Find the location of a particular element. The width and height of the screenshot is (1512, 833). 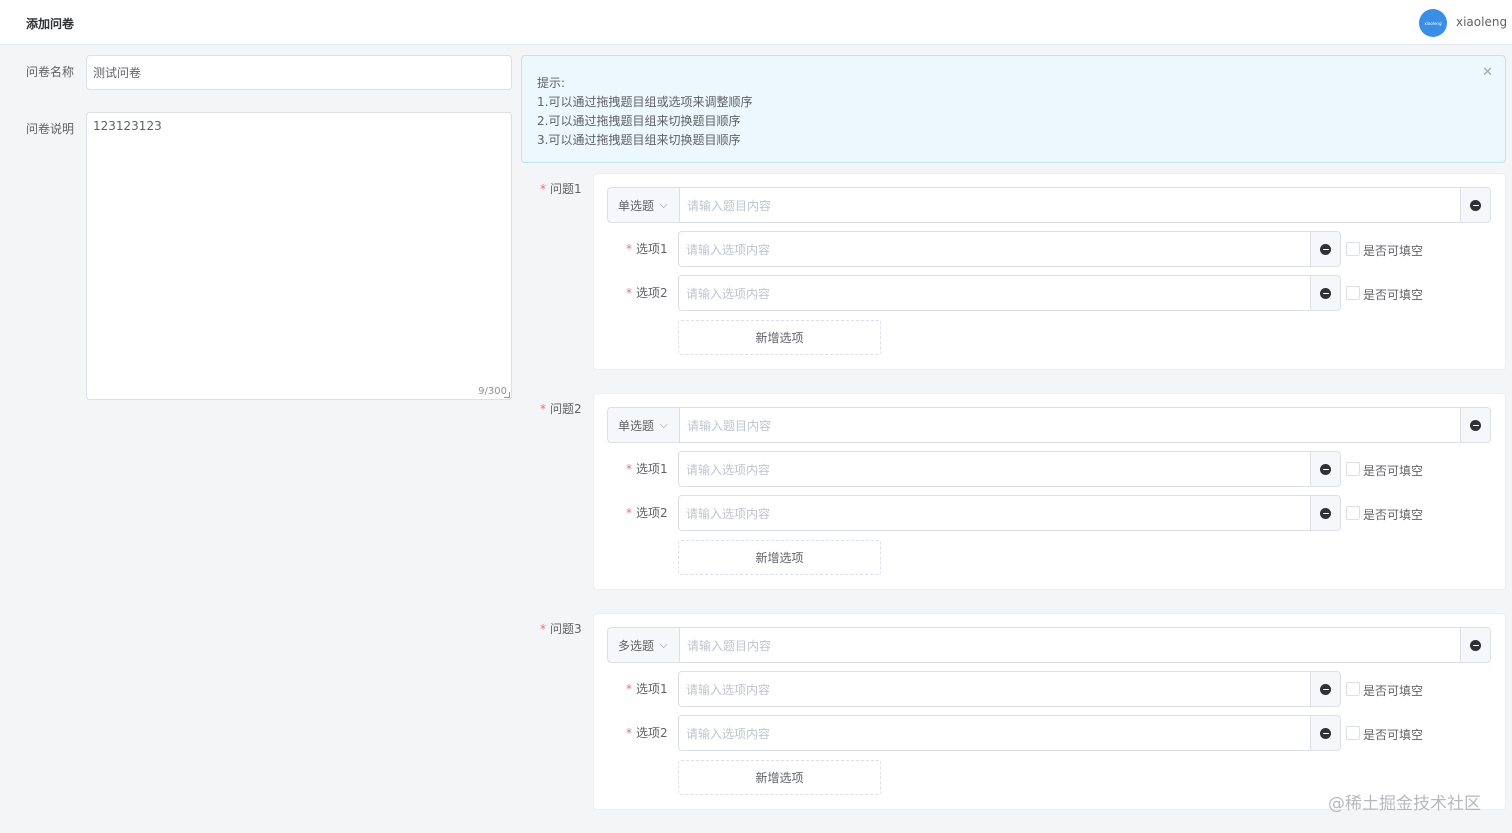

survey-name-label: 问卷名称 is located at coordinates (50, 72).